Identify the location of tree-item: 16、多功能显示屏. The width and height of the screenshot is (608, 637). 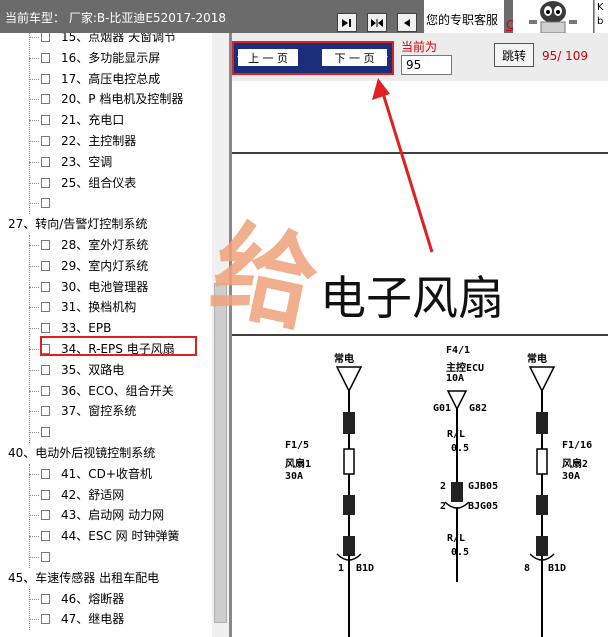
(106, 58).